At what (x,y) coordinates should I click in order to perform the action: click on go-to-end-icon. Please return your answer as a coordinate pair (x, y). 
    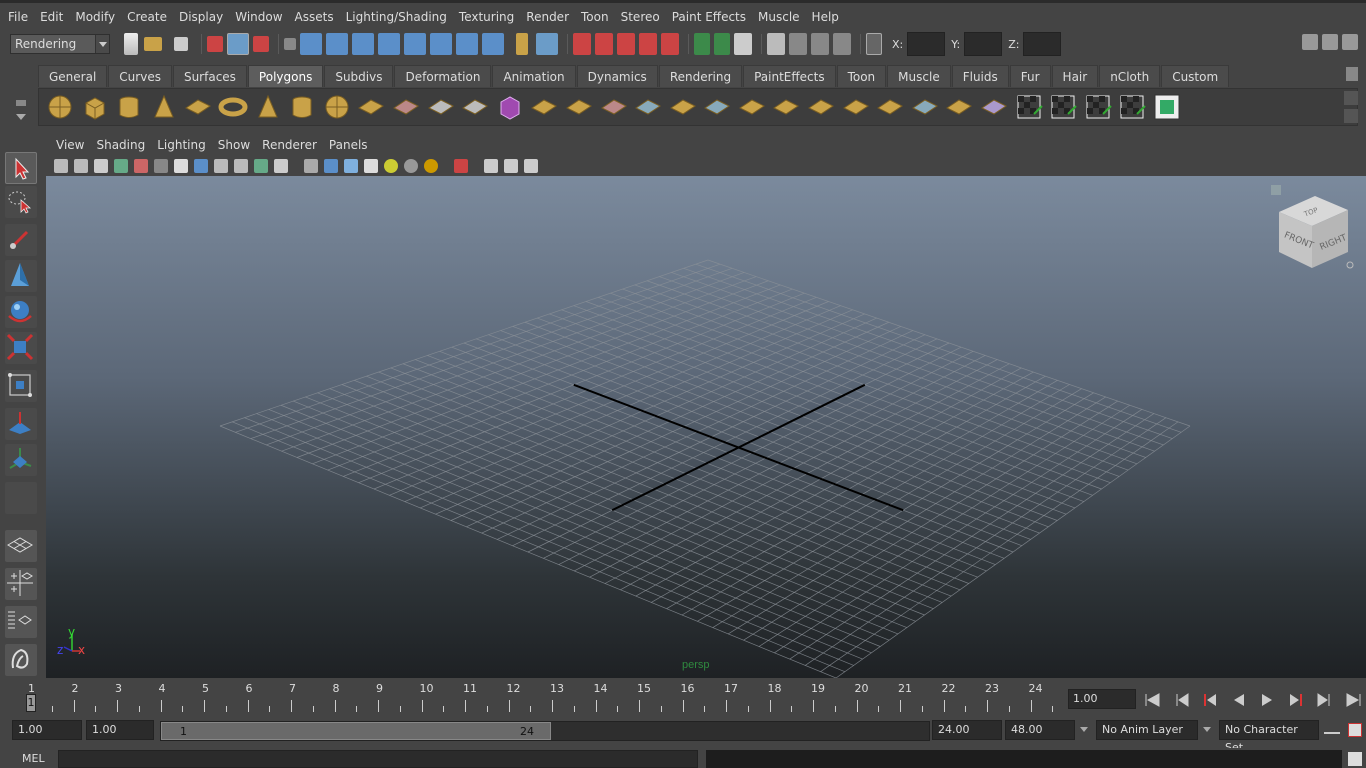
    Looking at the image, I should click on (1353, 700).